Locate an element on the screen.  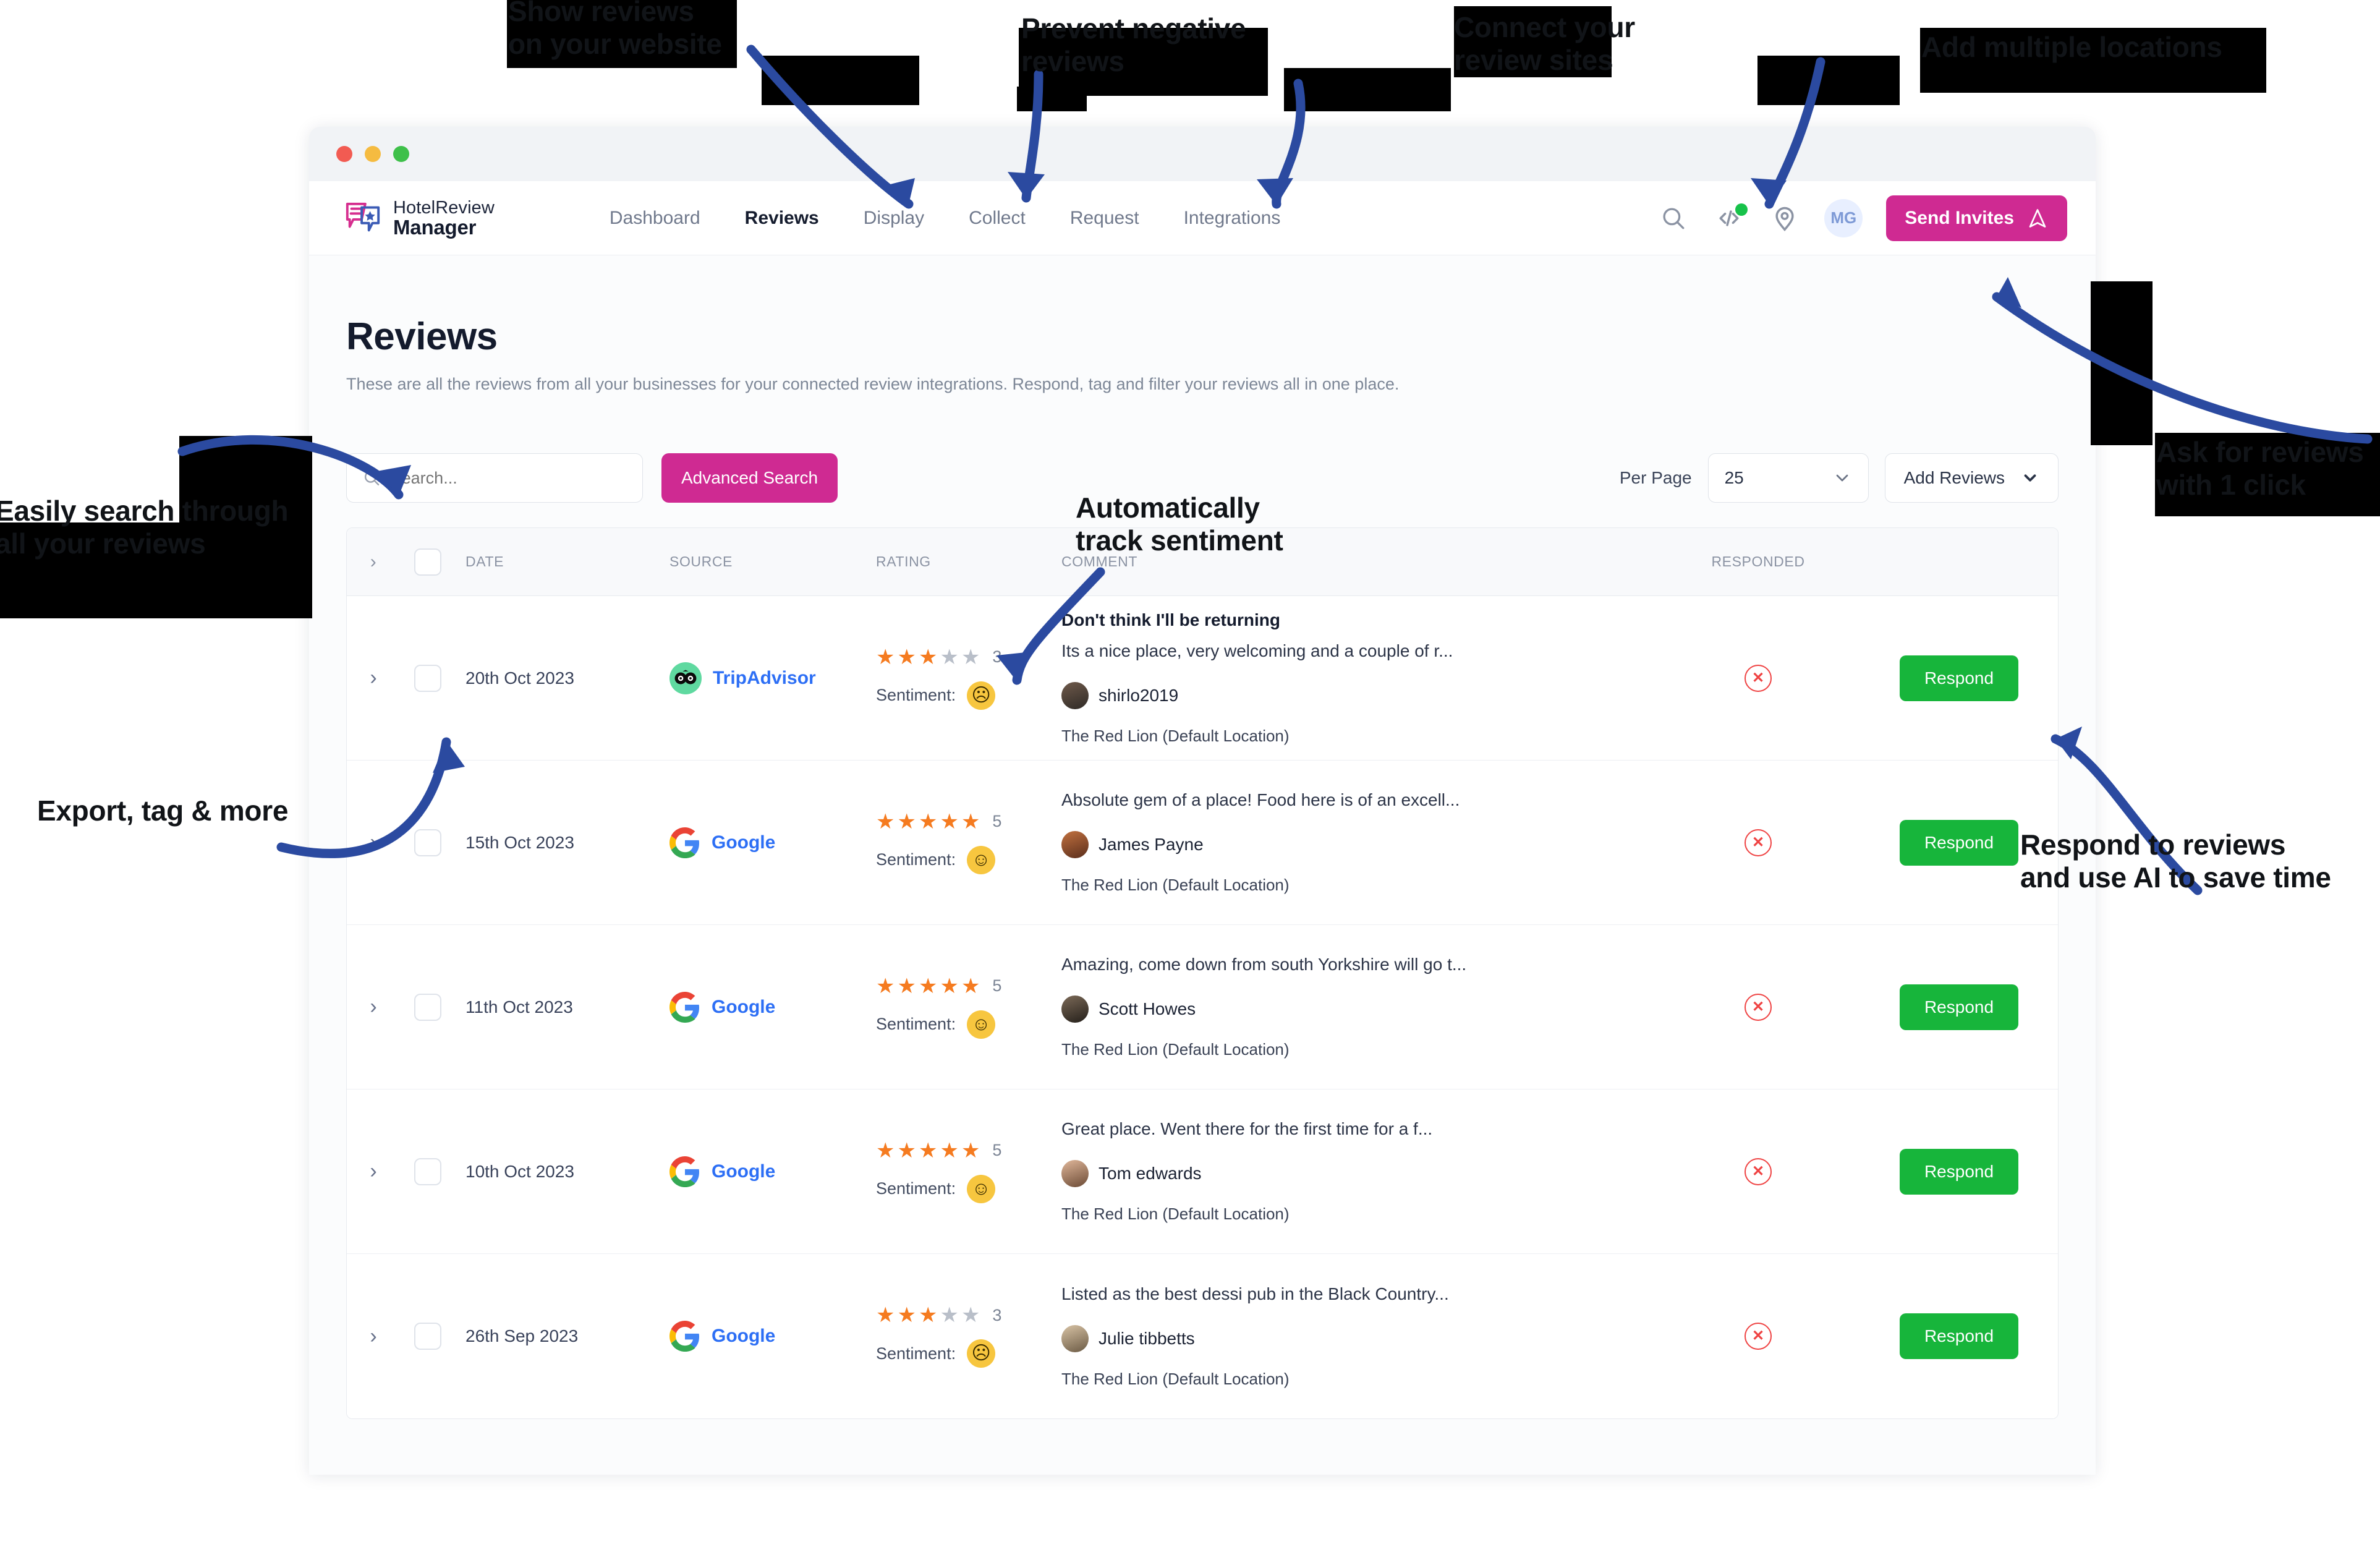
status-indicator-dot is located at coordinates (1741, 209).